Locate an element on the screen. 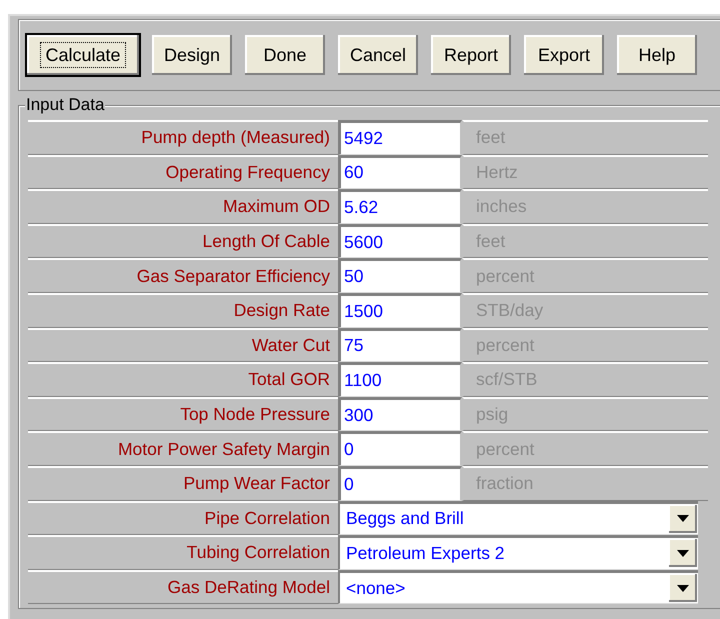  field-label: Length Of Cable is located at coordinates (183, 241).